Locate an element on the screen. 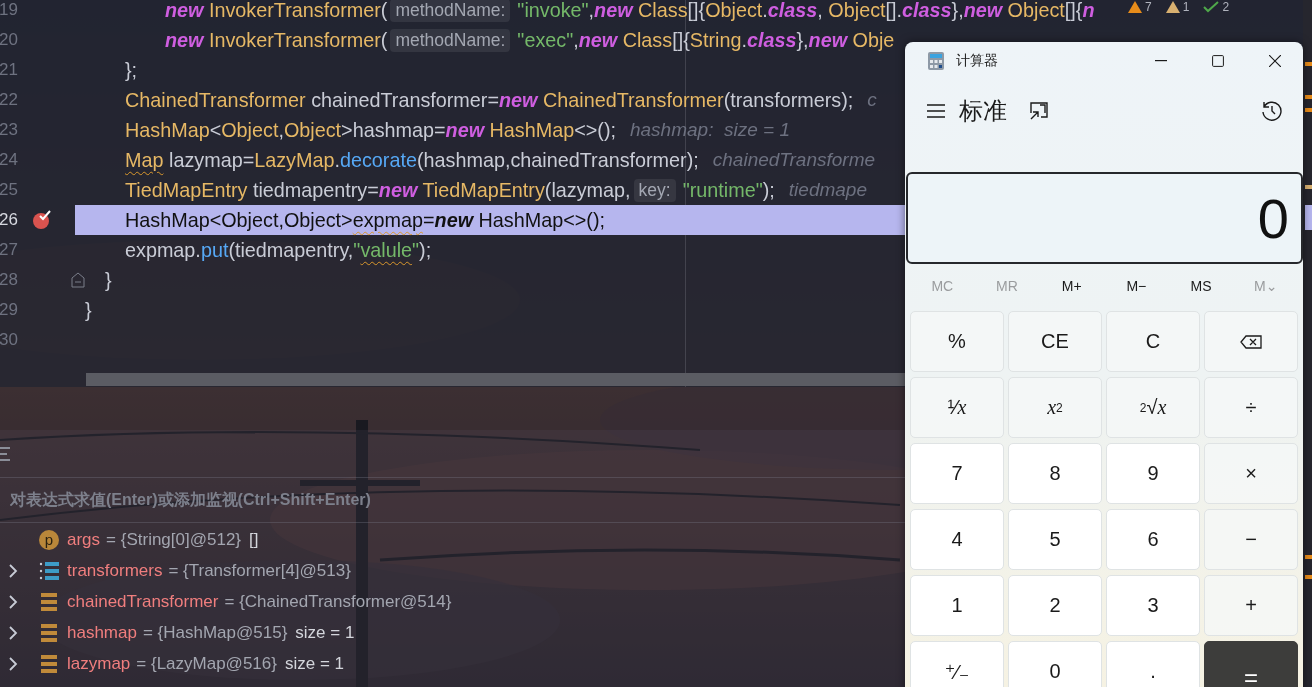 The image size is (1312, 687). key-button: 3 is located at coordinates (1153, 605).